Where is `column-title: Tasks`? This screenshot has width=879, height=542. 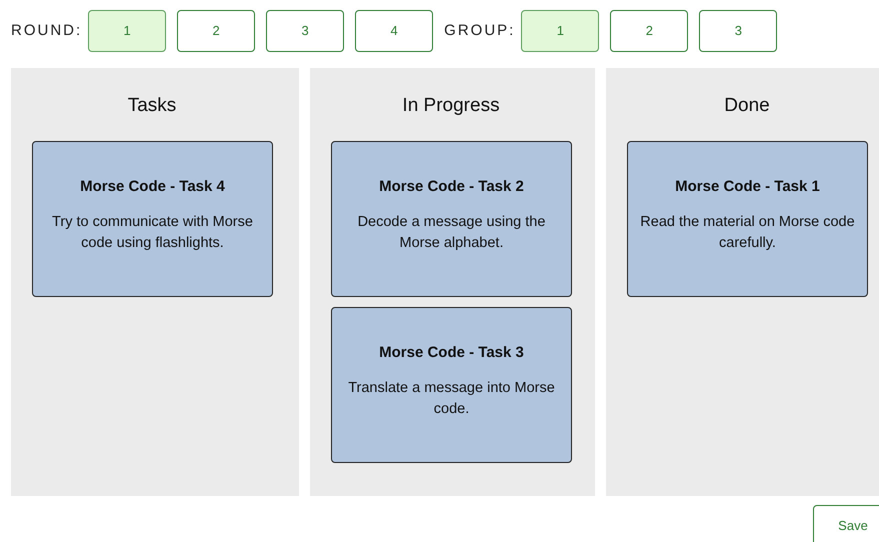 column-title: Tasks is located at coordinates (152, 106).